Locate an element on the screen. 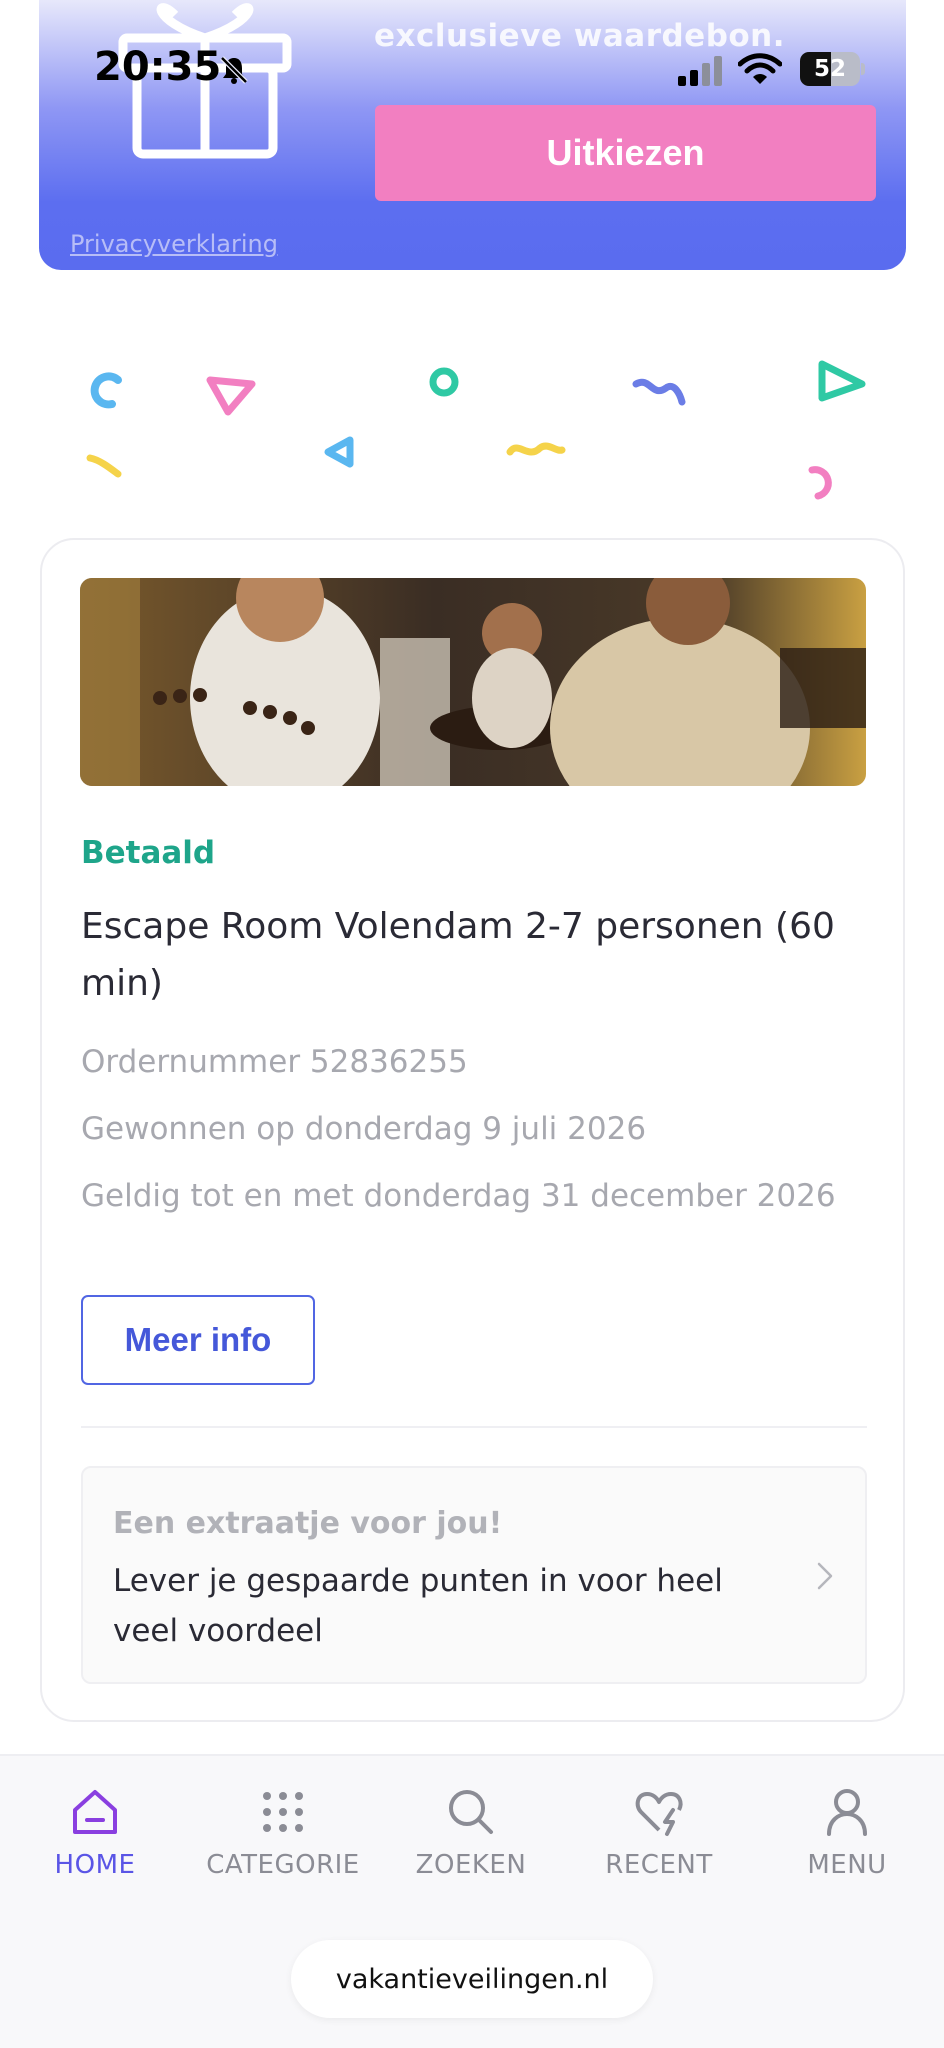 The width and height of the screenshot is (944, 2048). search-icon is located at coordinates (471, 1812).